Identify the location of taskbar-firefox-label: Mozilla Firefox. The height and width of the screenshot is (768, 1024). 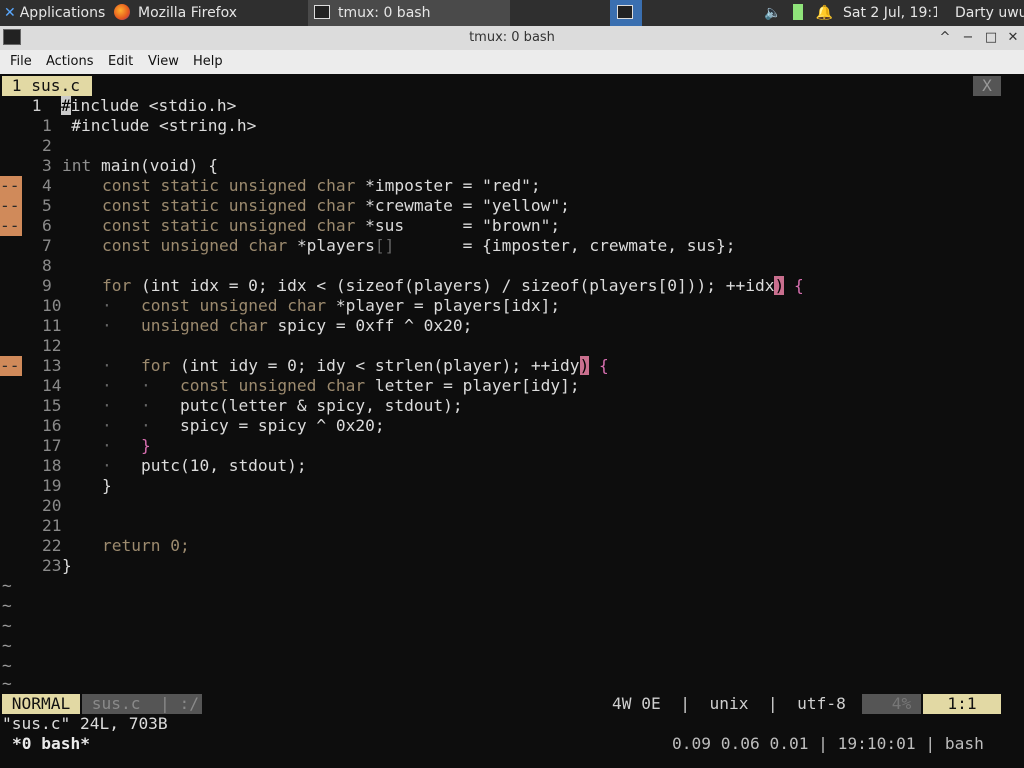
(188, 13).